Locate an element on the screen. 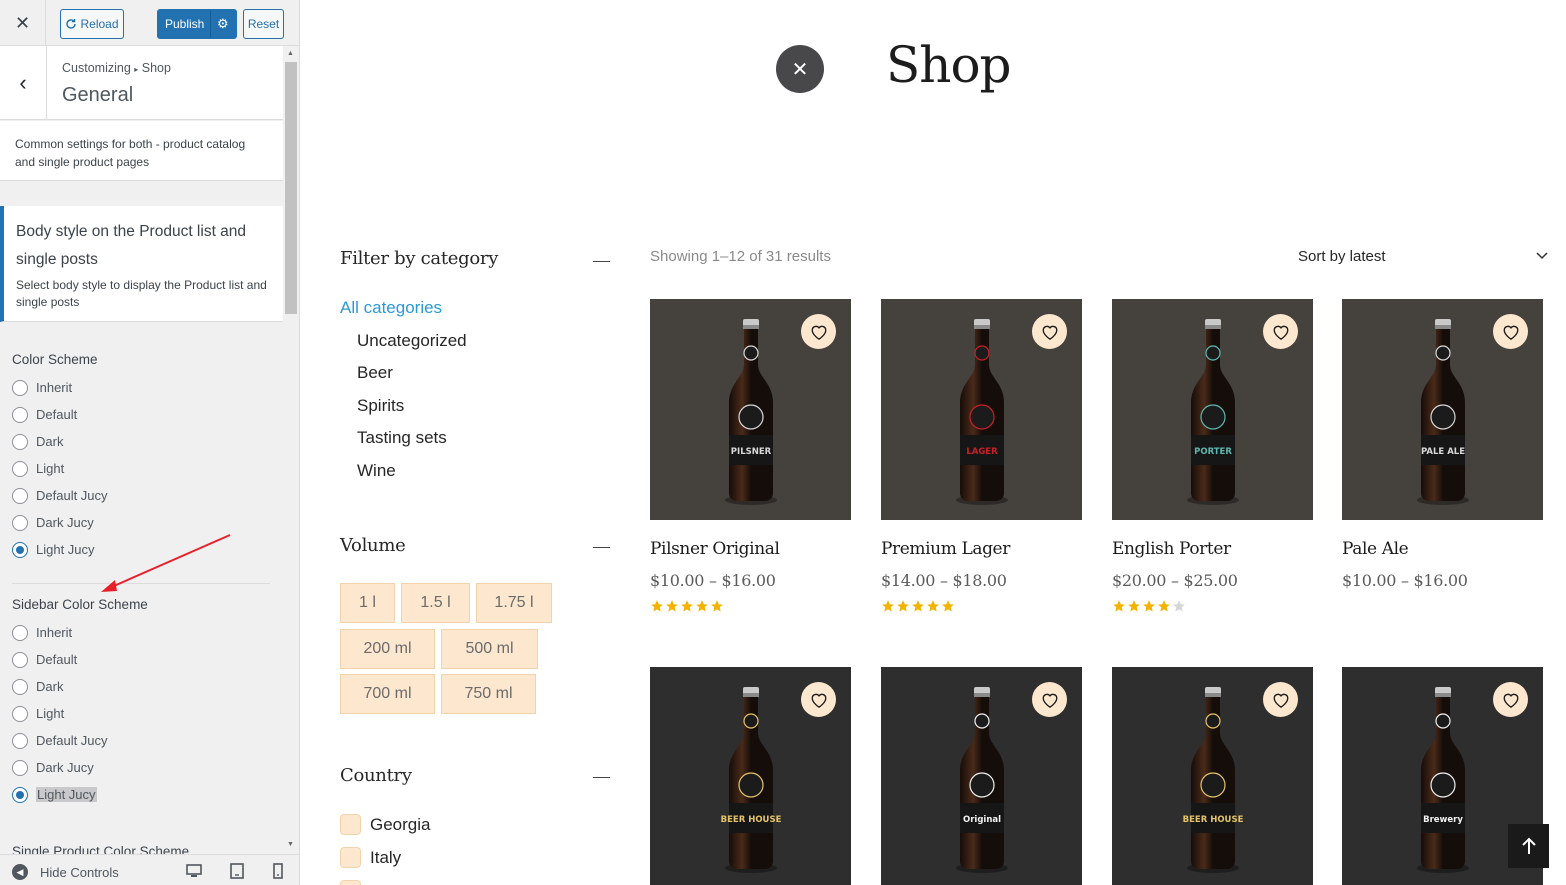  scrollbar-thumb is located at coordinates (291, 188).